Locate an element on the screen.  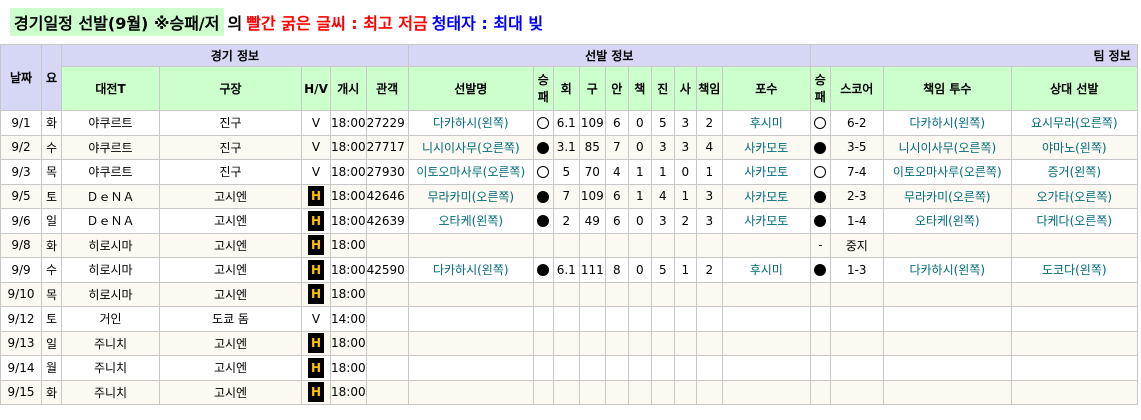
walks-cell: 1 is located at coordinates (662, 172).